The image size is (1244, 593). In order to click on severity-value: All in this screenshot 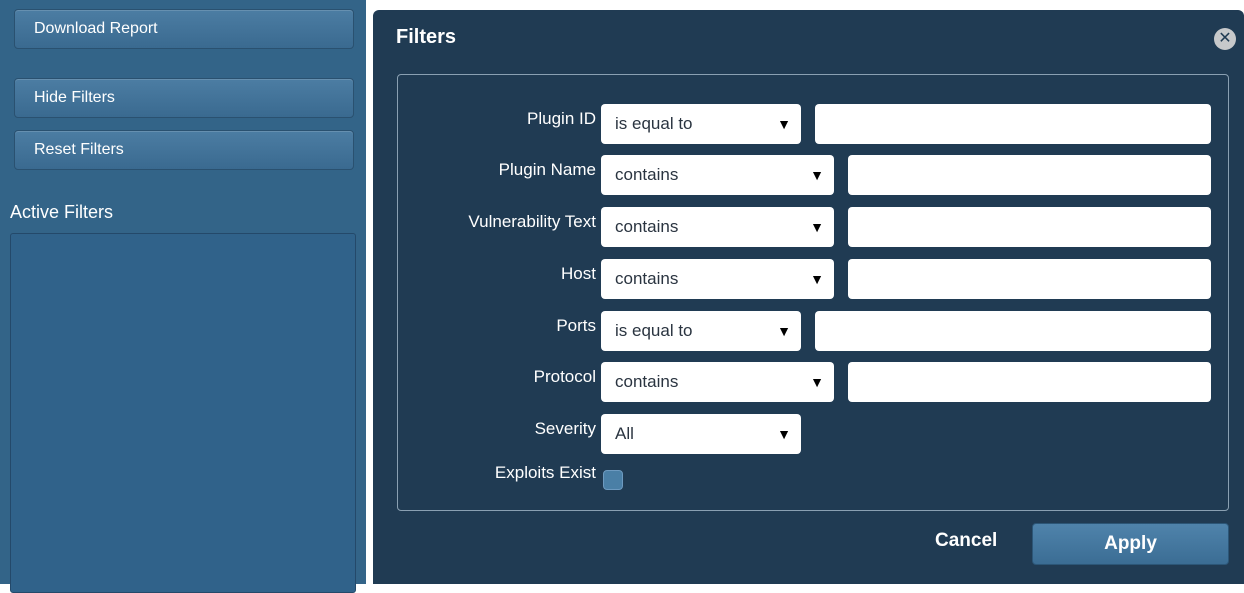, I will do `click(624, 433)`.